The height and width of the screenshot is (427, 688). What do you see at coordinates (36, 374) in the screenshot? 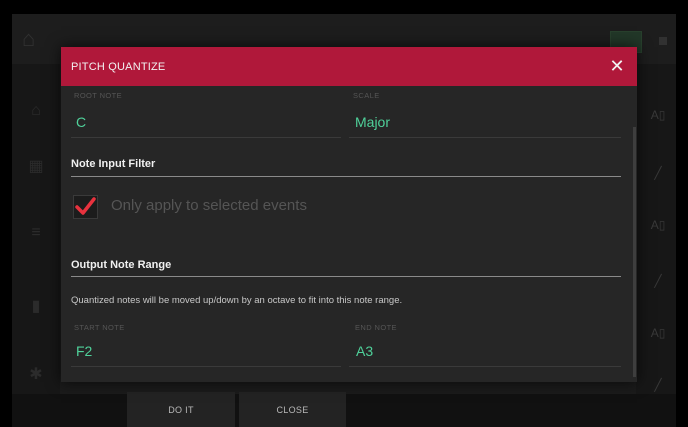
I see `browser-icon: ✱` at bounding box center [36, 374].